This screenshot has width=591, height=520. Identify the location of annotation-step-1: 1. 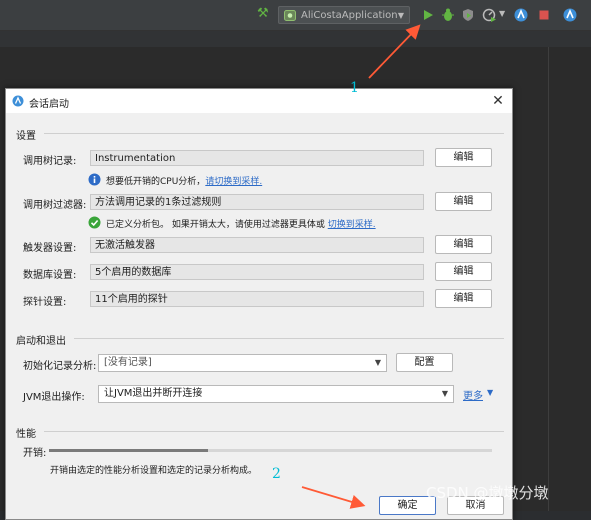
(354, 88).